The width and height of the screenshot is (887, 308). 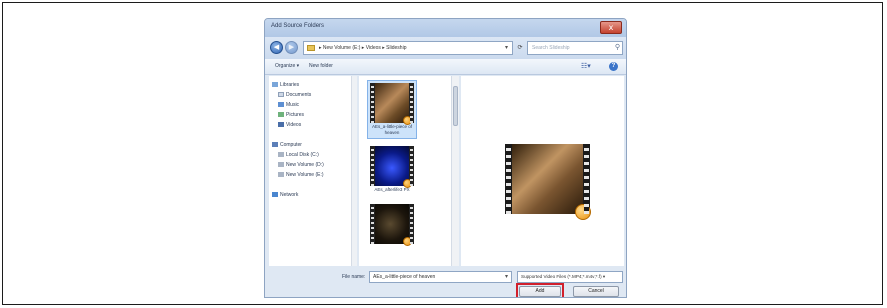 What do you see at coordinates (354, 277) in the screenshot?
I see `filename-label: File name:` at bounding box center [354, 277].